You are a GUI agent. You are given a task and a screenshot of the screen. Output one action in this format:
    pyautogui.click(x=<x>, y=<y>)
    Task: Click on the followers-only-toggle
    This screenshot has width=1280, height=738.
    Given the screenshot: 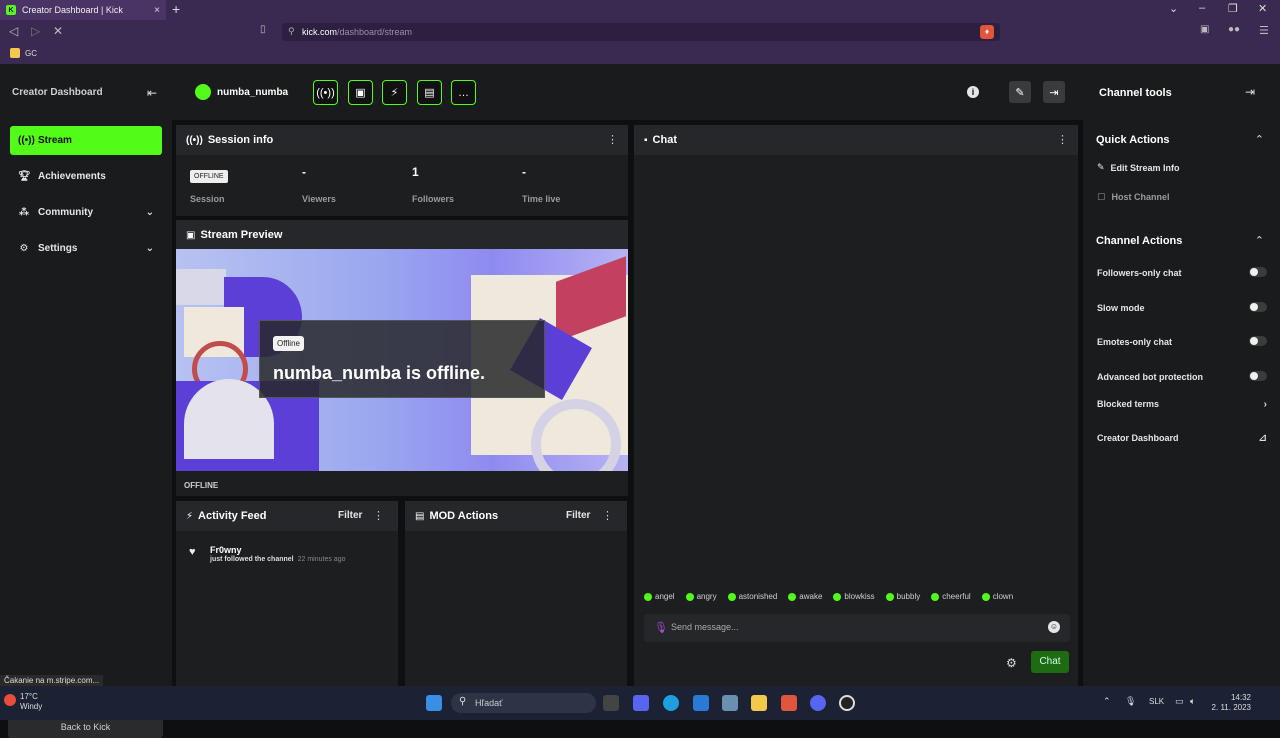 What is the action you would take?
    pyautogui.click(x=1258, y=272)
    